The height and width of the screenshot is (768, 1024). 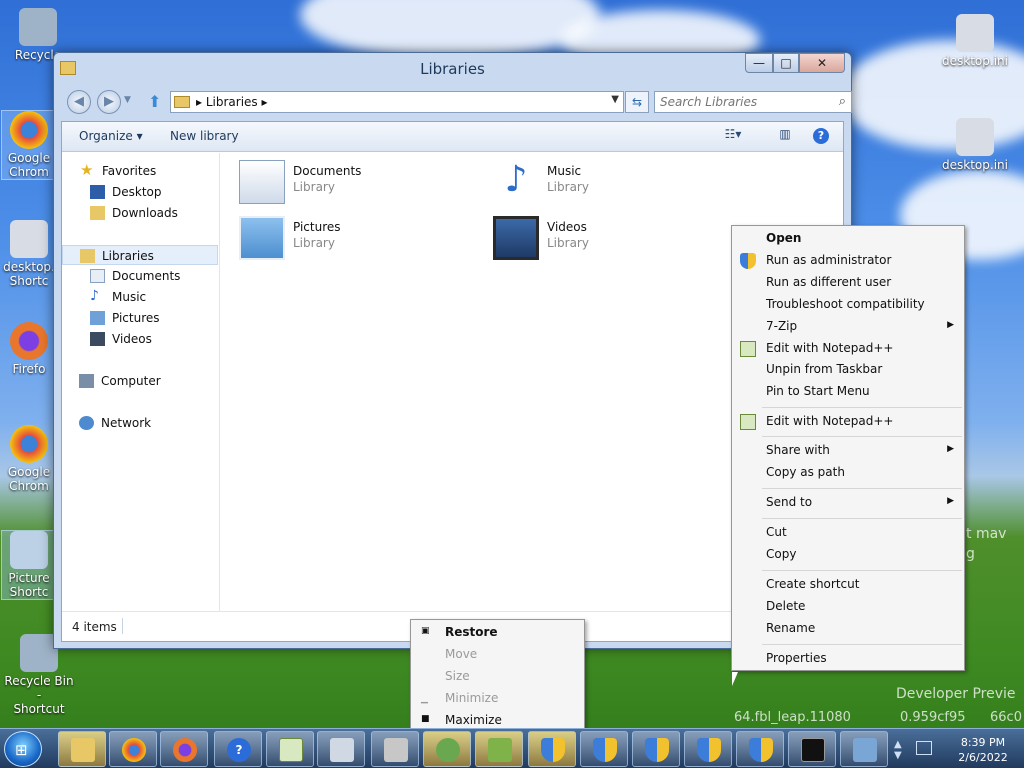 What do you see at coordinates (924, 748) in the screenshot?
I see `network-tray-icon` at bounding box center [924, 748].